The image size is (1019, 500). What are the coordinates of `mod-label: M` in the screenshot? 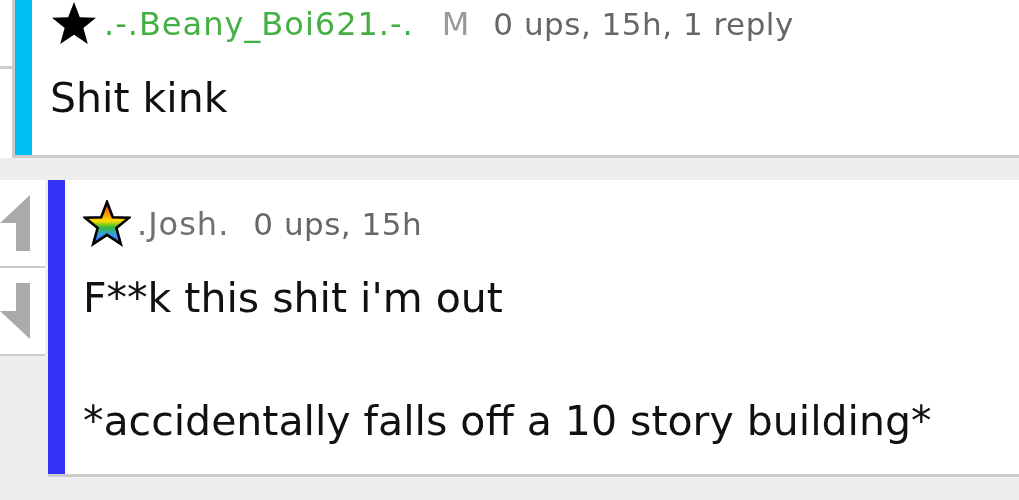 It's located at (455, 24).